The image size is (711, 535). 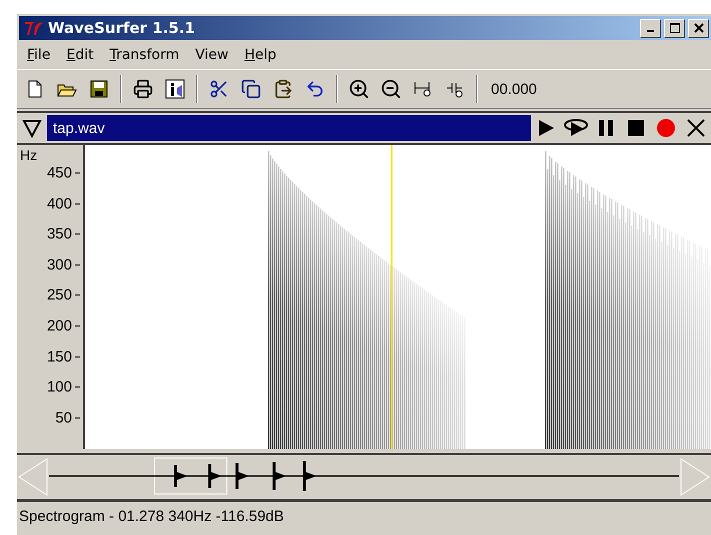 What do you see at coordinates (636, 128) in the screenshot?
I see `stop-icon` at bounding box center [636, 128].